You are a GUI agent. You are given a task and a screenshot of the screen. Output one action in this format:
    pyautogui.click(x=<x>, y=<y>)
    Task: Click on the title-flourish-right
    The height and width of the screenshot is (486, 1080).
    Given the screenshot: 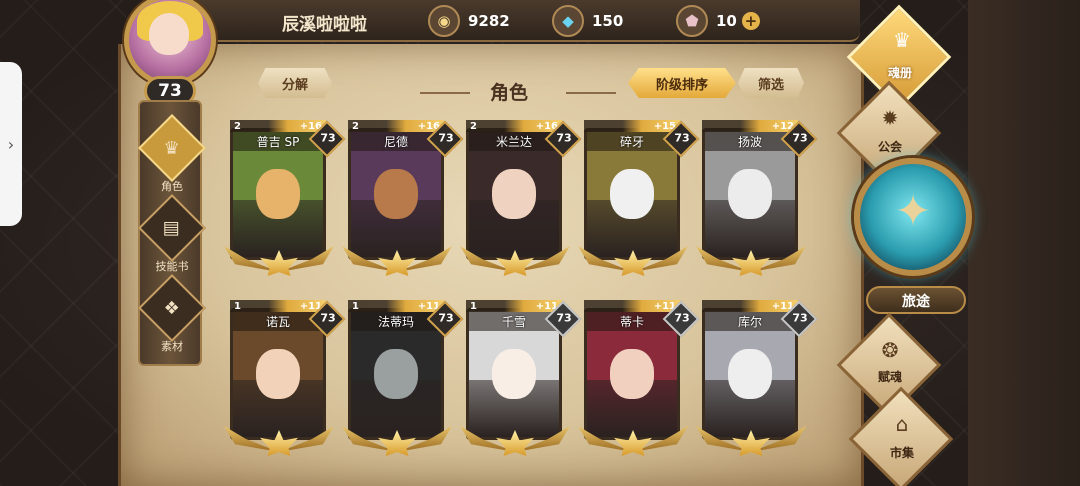 What is the action you would take?
    pyautogui.click(x=591, y=93)
    